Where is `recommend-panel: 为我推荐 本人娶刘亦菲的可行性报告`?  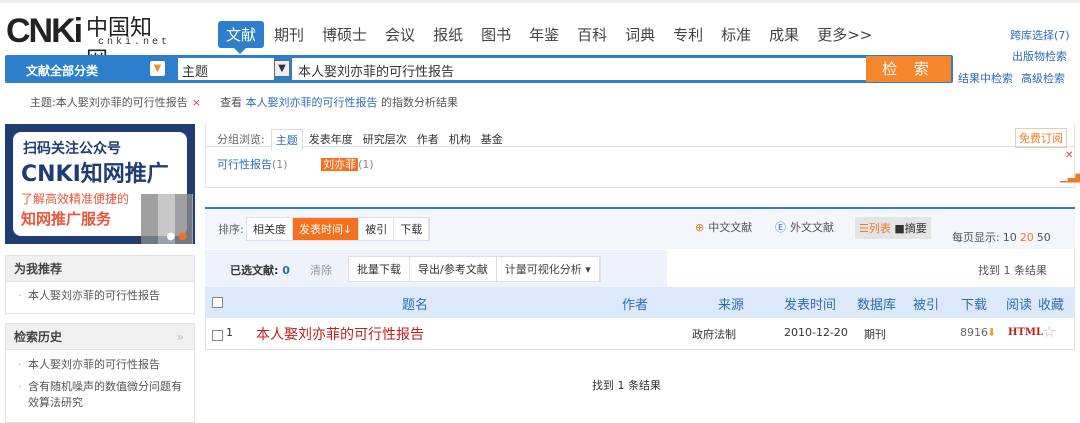
recommend-panel: 为我推荐 本人娶刘亦菲的可行性报告 is located at coordinates (100, 284).